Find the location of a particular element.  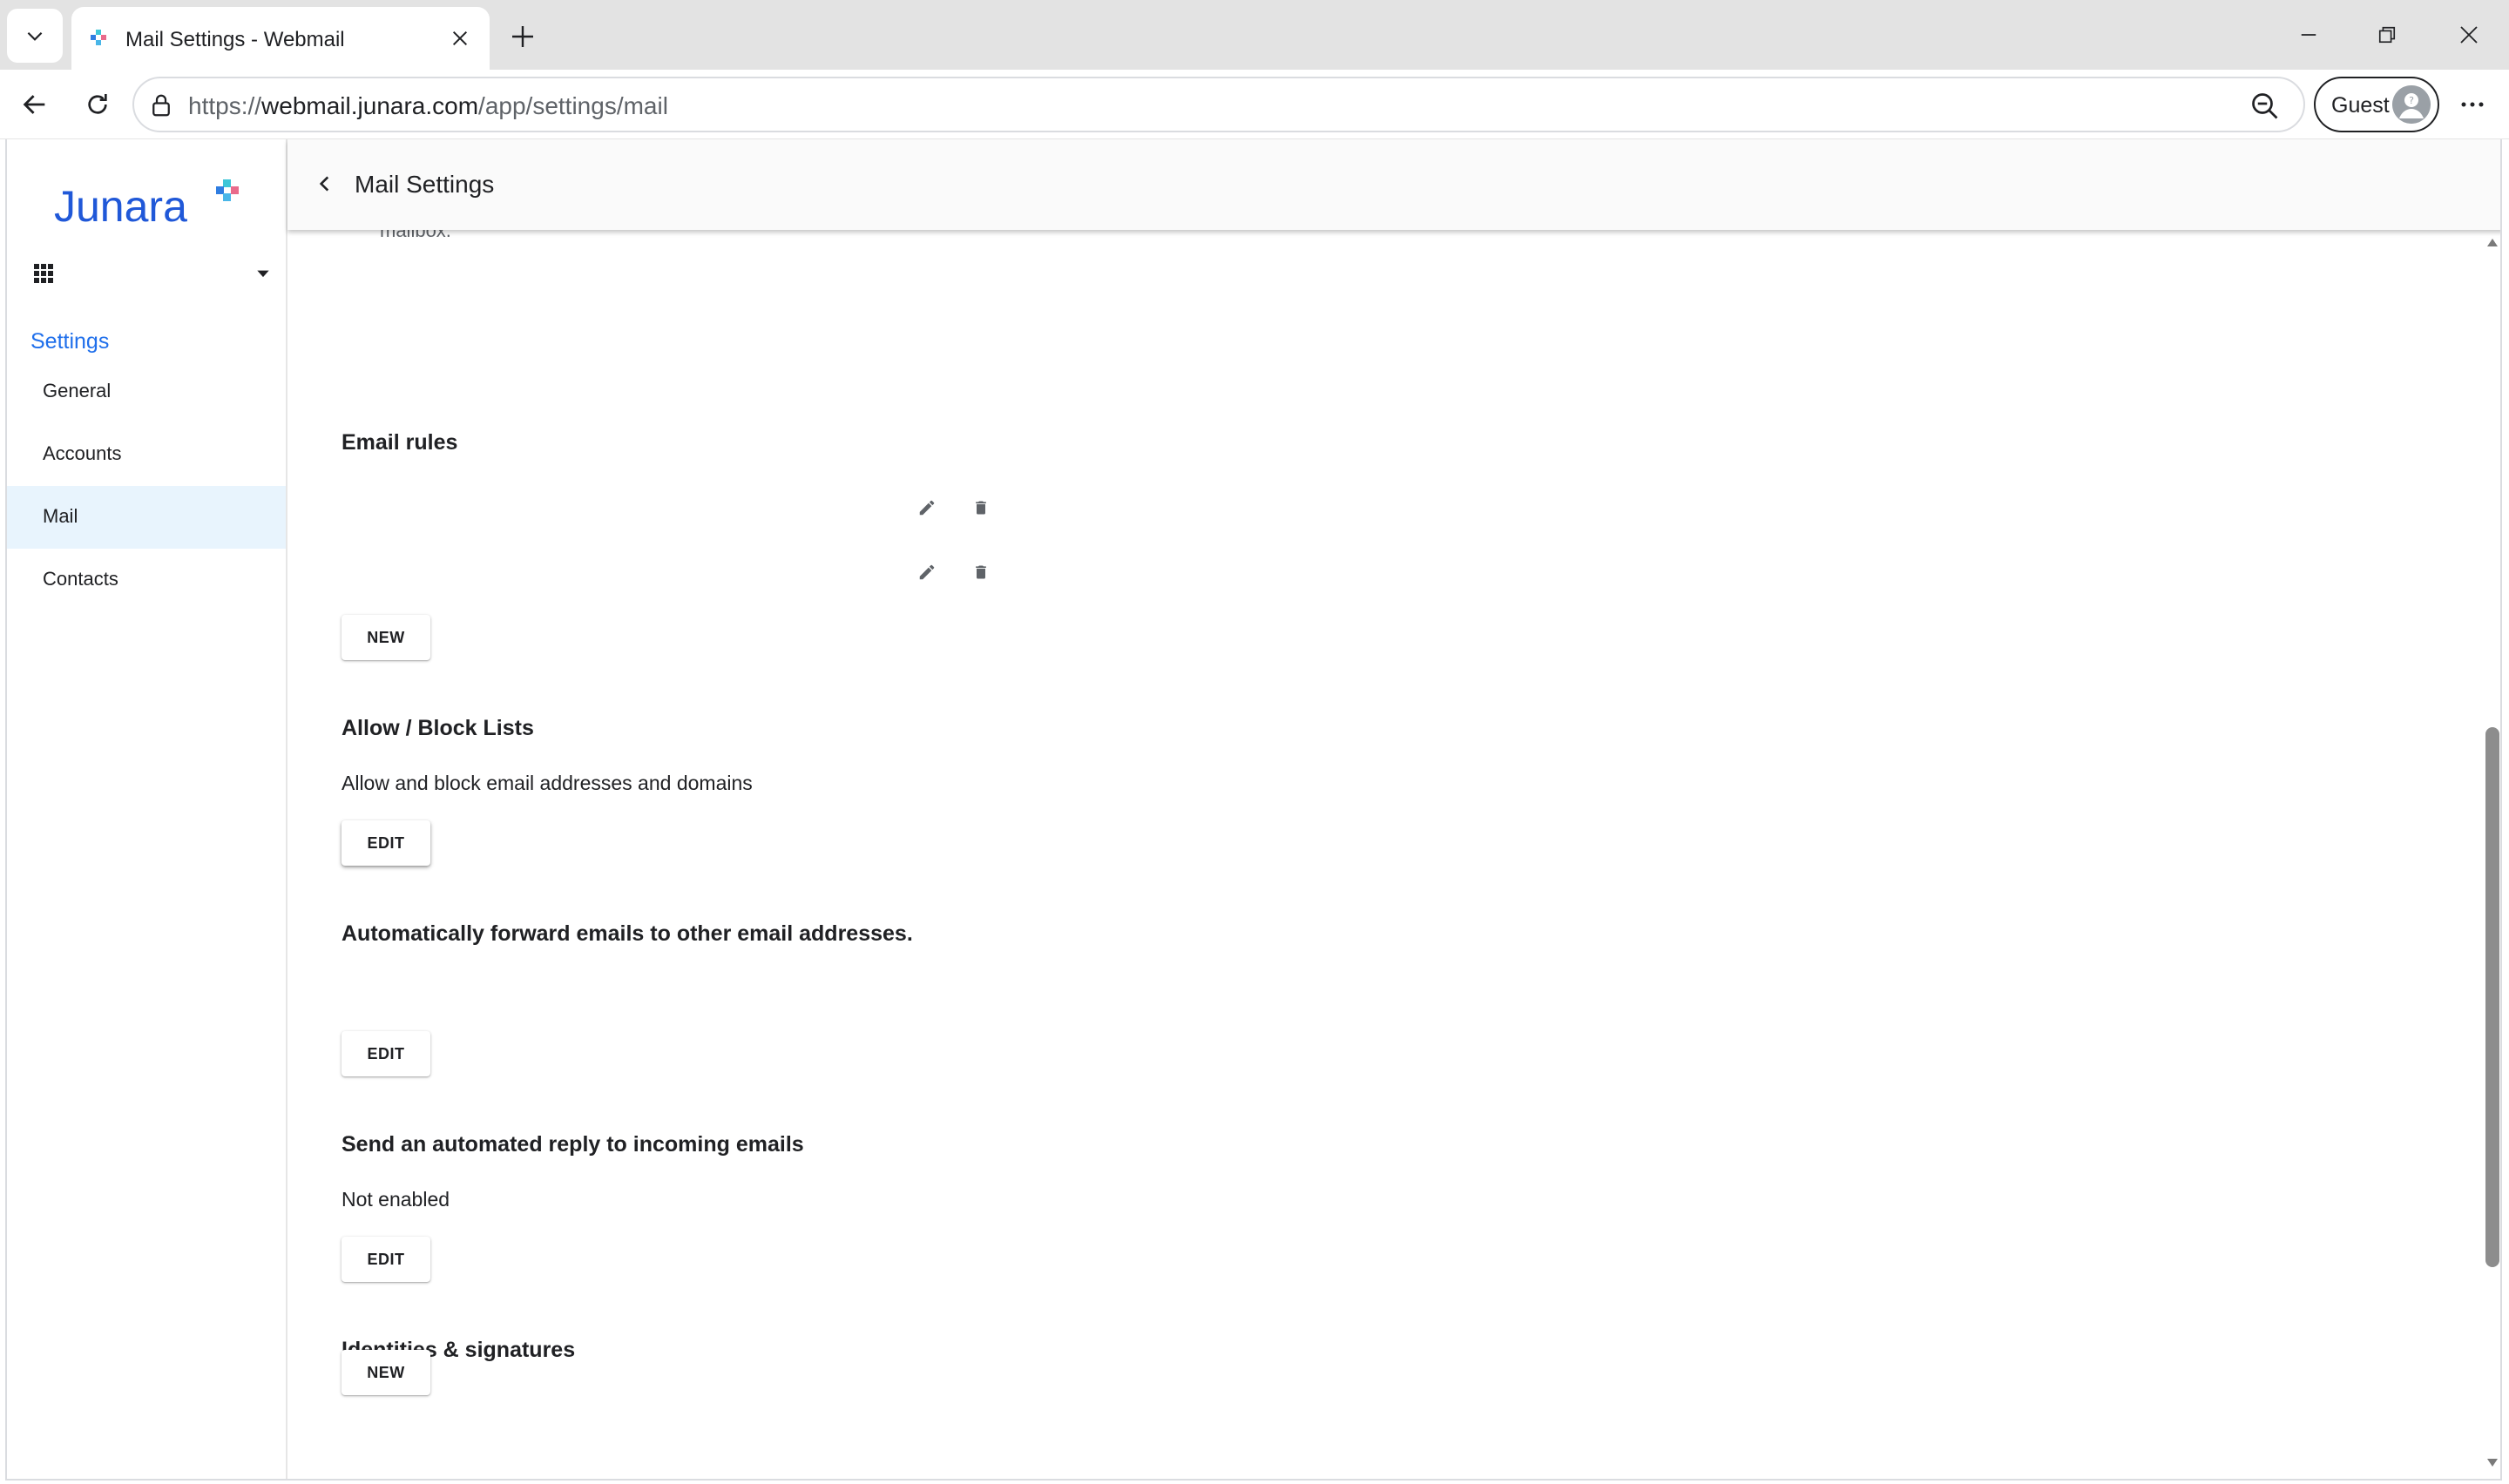

settings-title: Settings is located at coordinates (70, 342).